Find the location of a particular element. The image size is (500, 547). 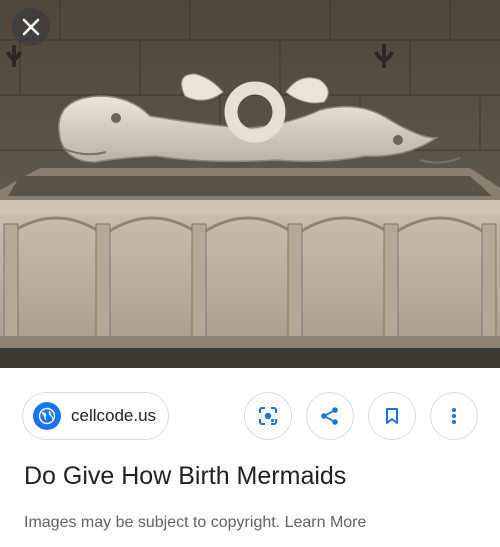

more-options-button is located at coordinates (454, 416).